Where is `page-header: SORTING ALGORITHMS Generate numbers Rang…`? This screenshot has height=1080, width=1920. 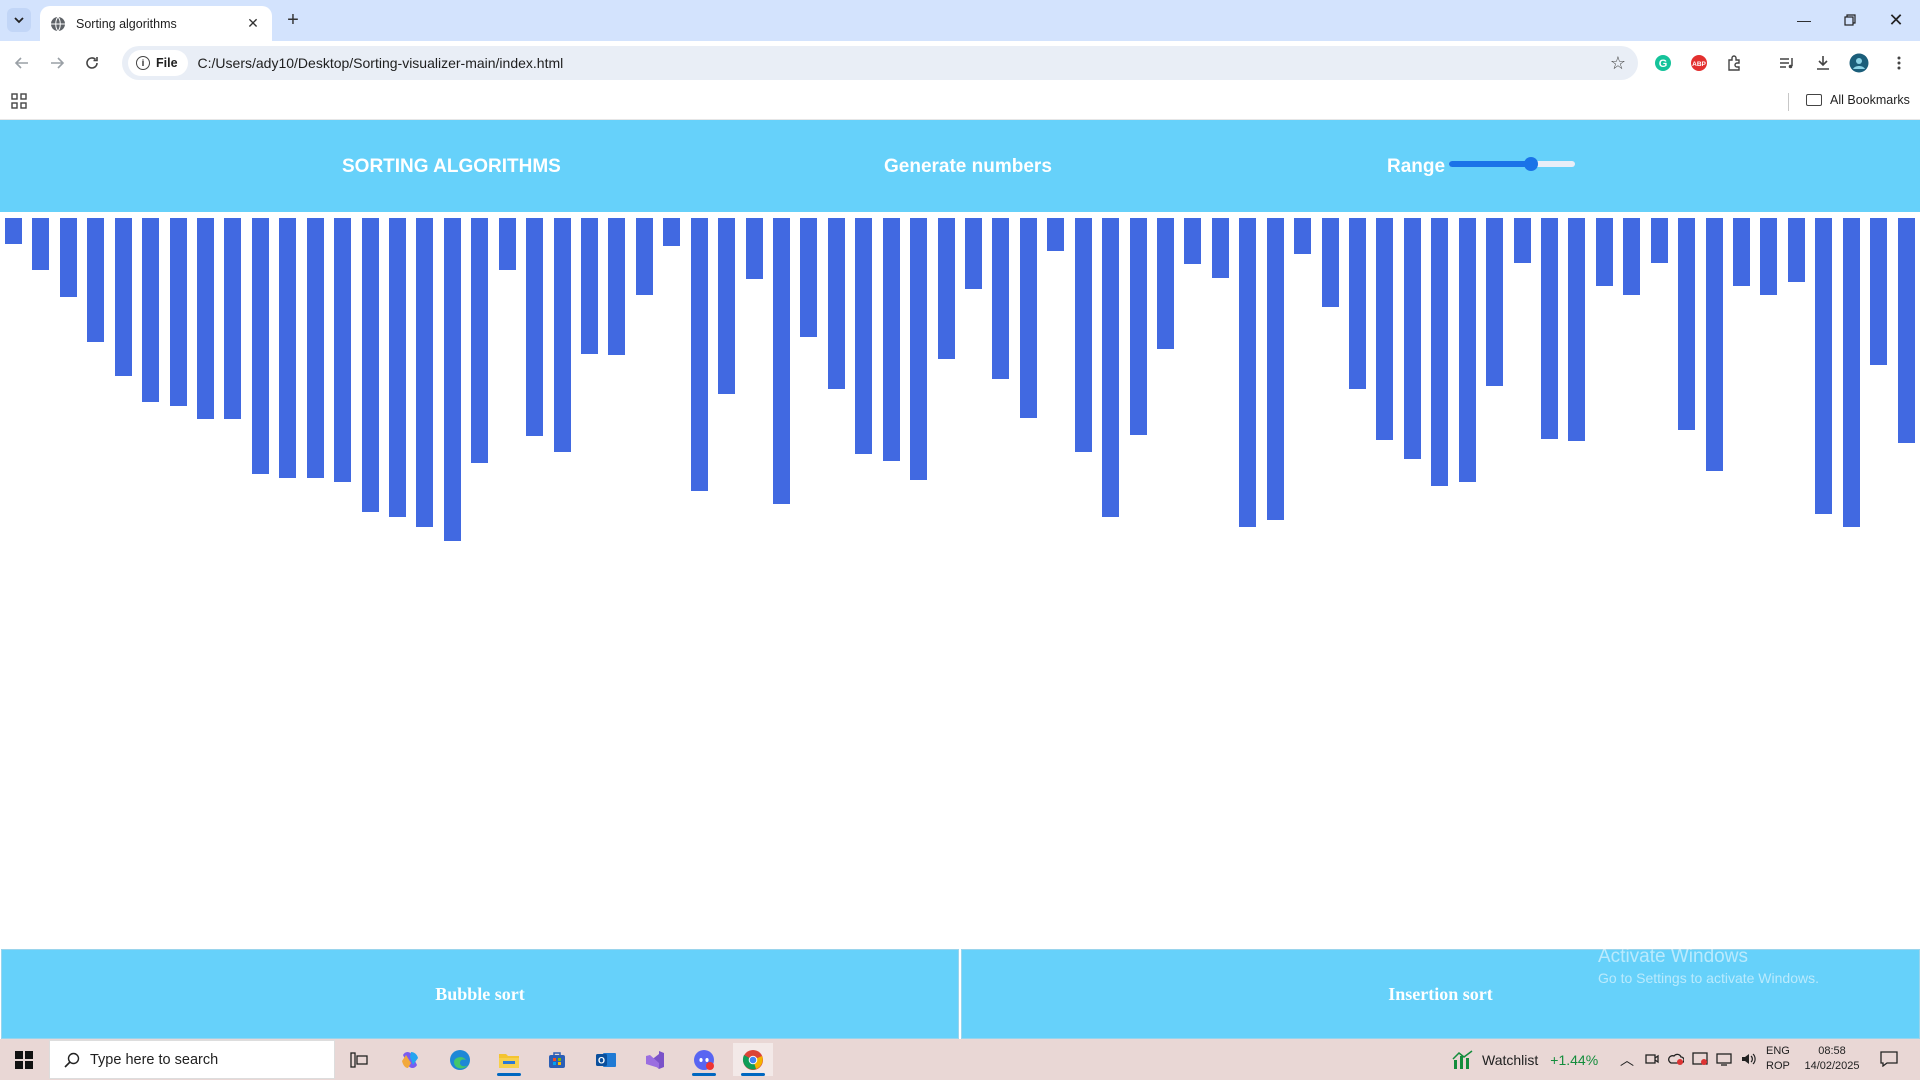 page-header: SORTING ALGORITHMS Generate numbers Rang… is located at coordinates (960, 166).